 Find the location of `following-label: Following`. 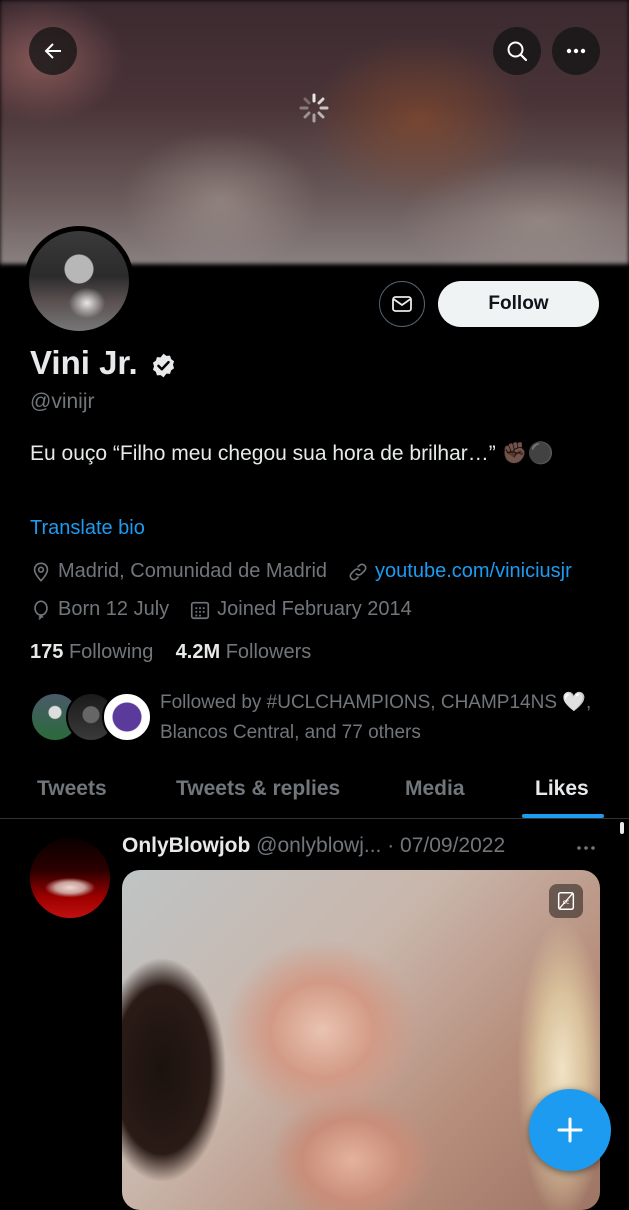

following-label: Following is located at coordinates (111, 652).